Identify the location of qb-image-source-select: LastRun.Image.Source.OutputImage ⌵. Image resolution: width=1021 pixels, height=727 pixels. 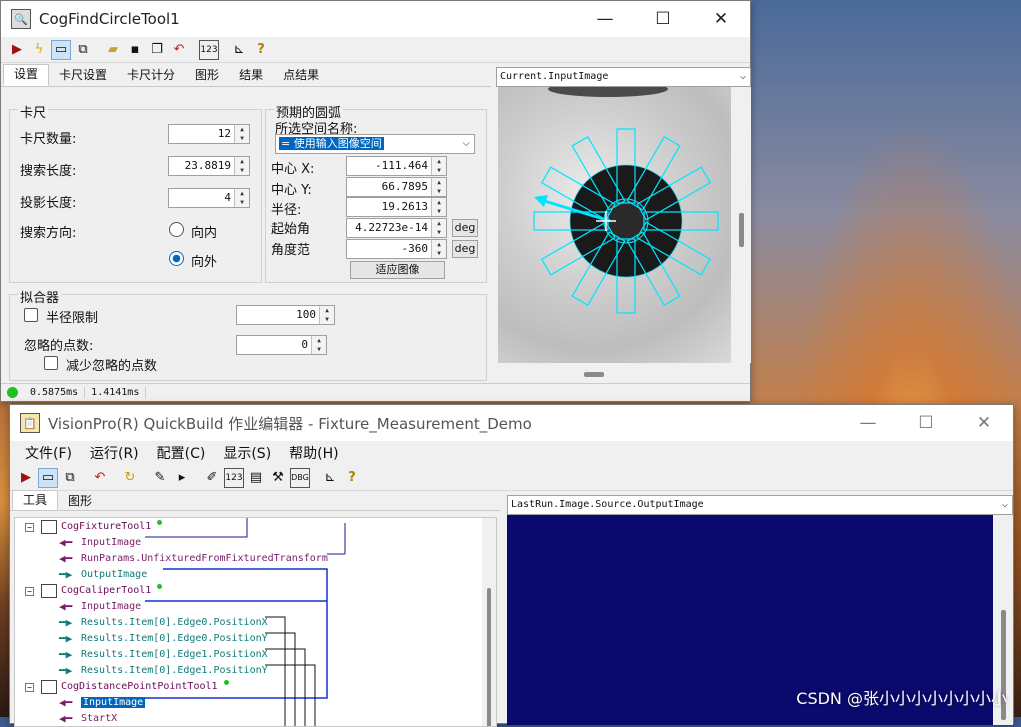
(760, 505).